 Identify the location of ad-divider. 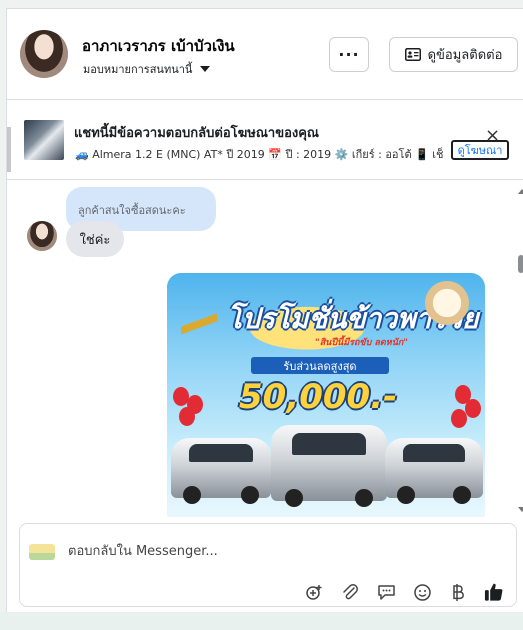
(265, 179).